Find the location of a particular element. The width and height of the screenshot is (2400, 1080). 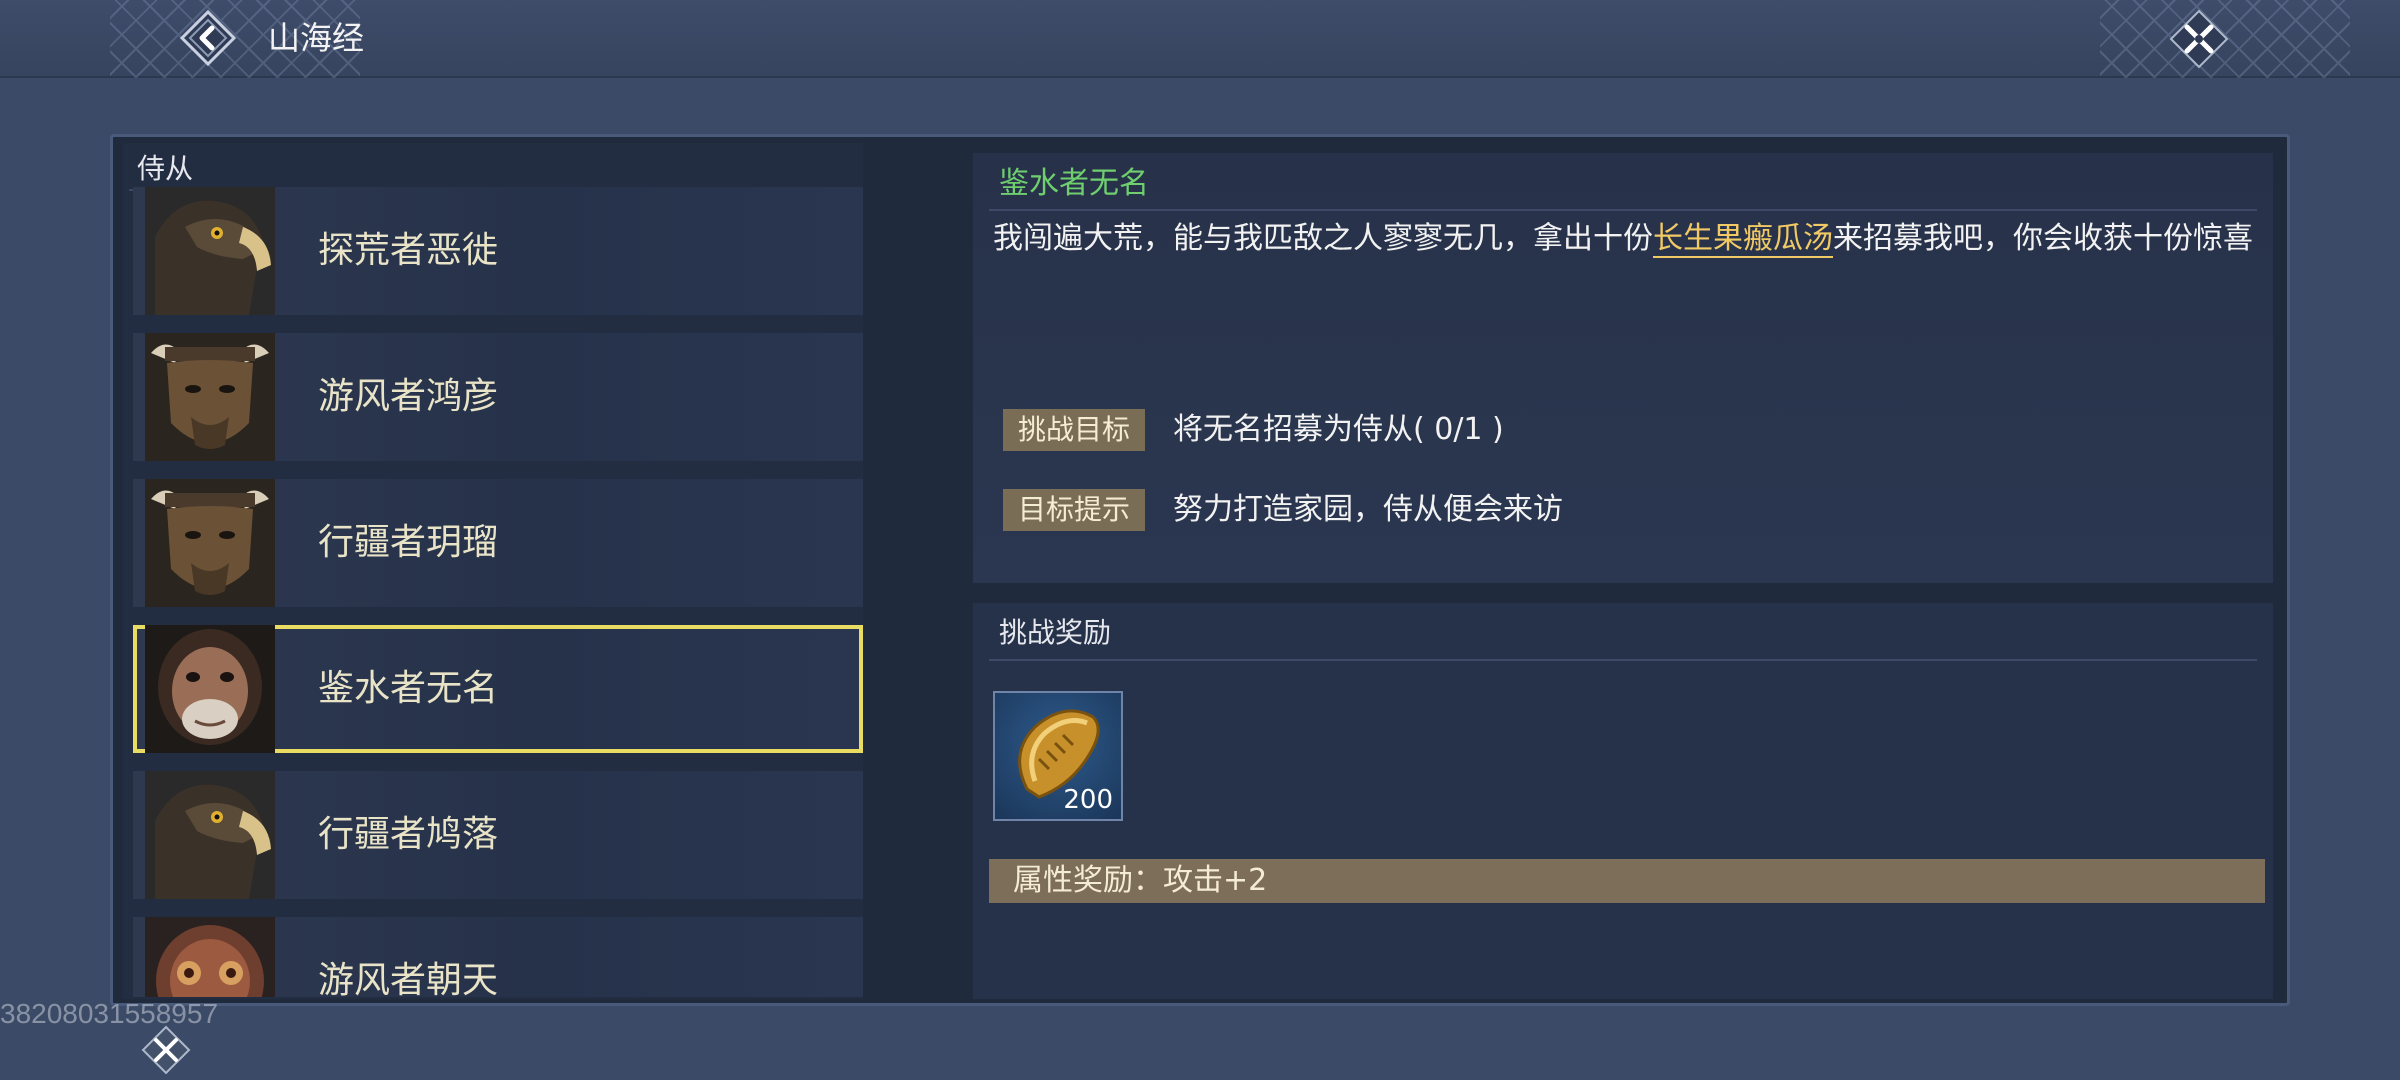

back-button is located at coordinates (208, 38).